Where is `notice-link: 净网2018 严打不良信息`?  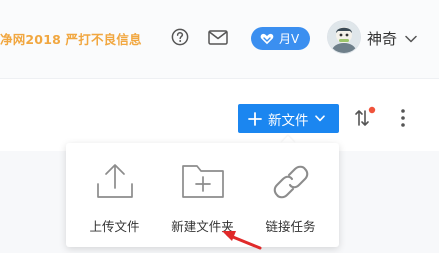 notice-link: 净网2018 严打不良信息 is located at coordinates (71, 38).